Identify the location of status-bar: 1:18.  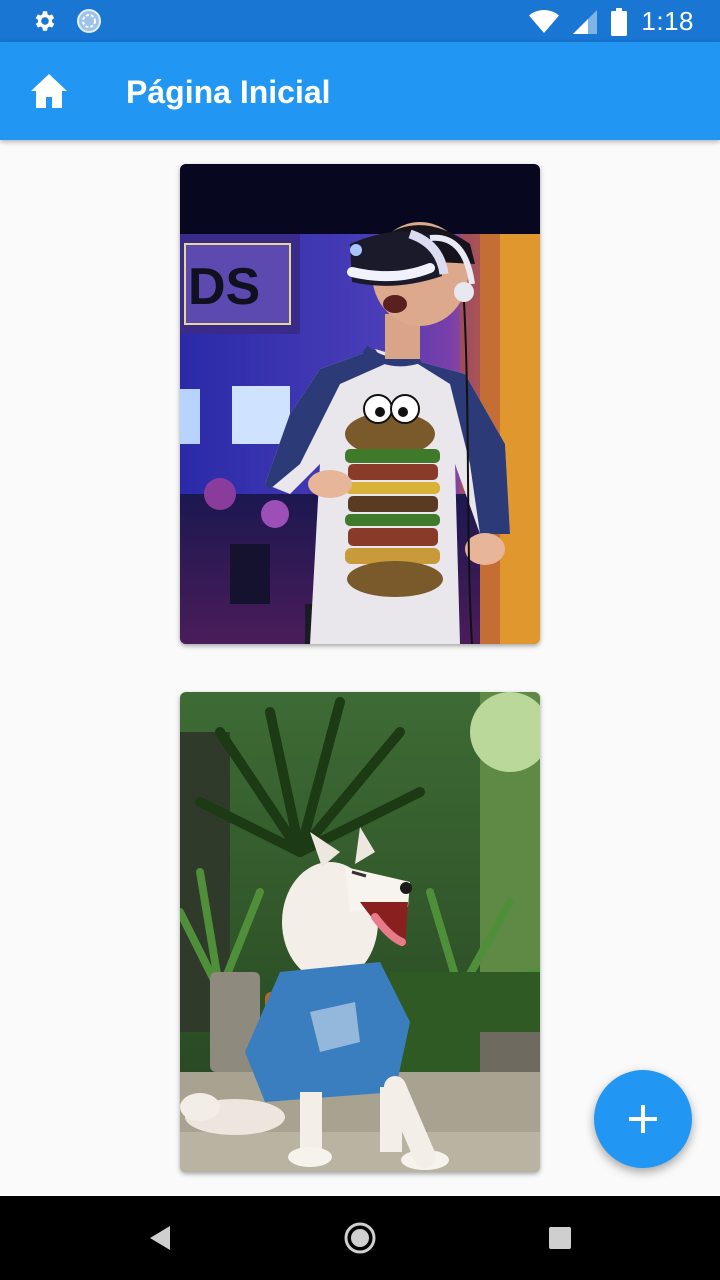
(360, 21).